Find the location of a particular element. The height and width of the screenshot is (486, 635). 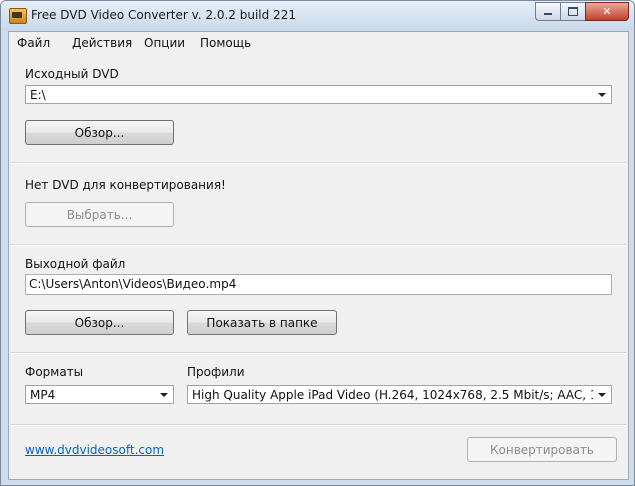

formats-label: Форматы is located at coordinates (54, 372).